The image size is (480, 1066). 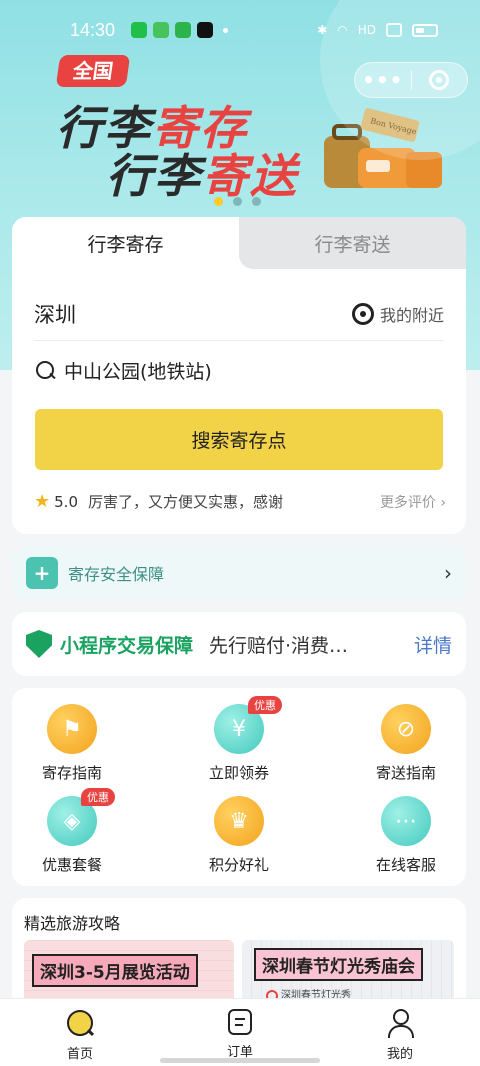 I want to click on nav-orders: 订单, so click(x=240, y=1032).